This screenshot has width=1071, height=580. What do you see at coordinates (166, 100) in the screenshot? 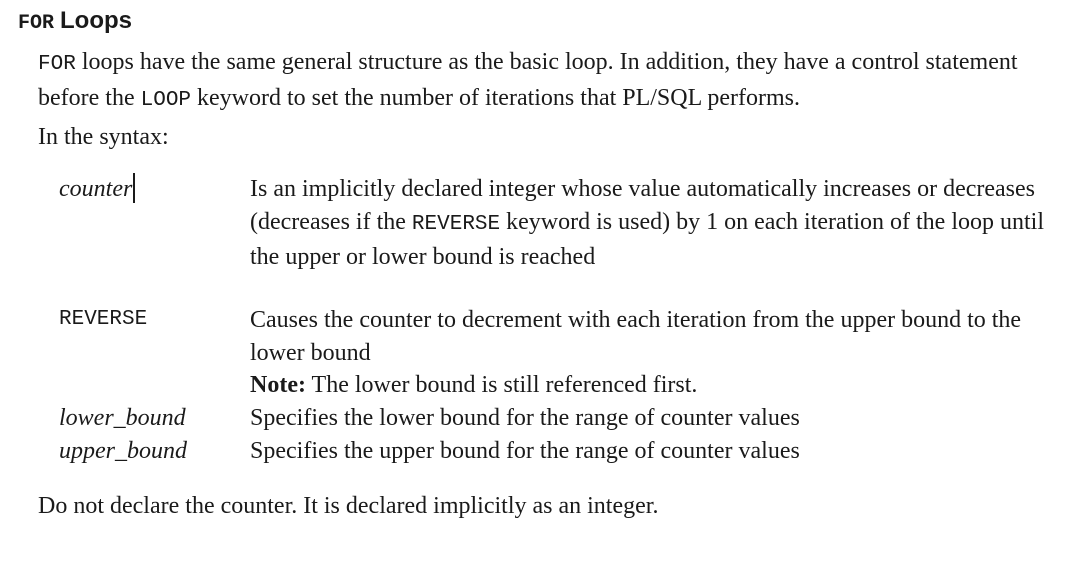
I see `intro-loop-keyword: LOOP` at bounding box center [166, 100].